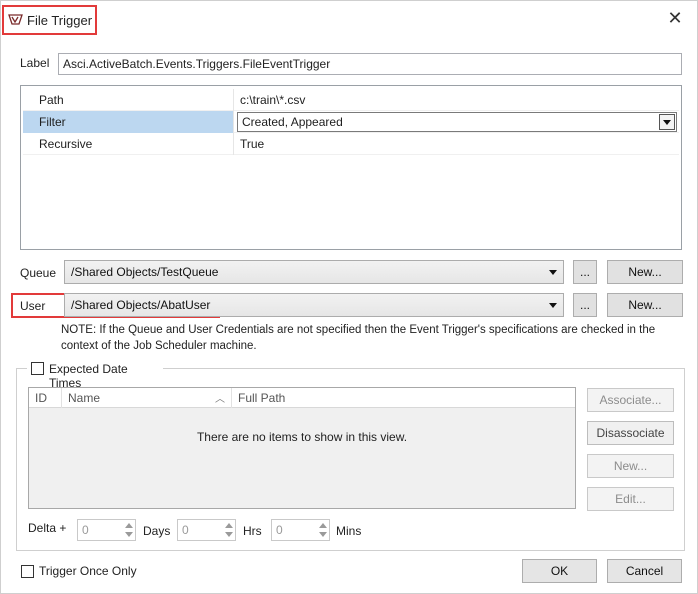  What do you see at coordinates (252, 531) in the screenshot?
I see `hours-label: Hrs` at bounding box center [252, 531].